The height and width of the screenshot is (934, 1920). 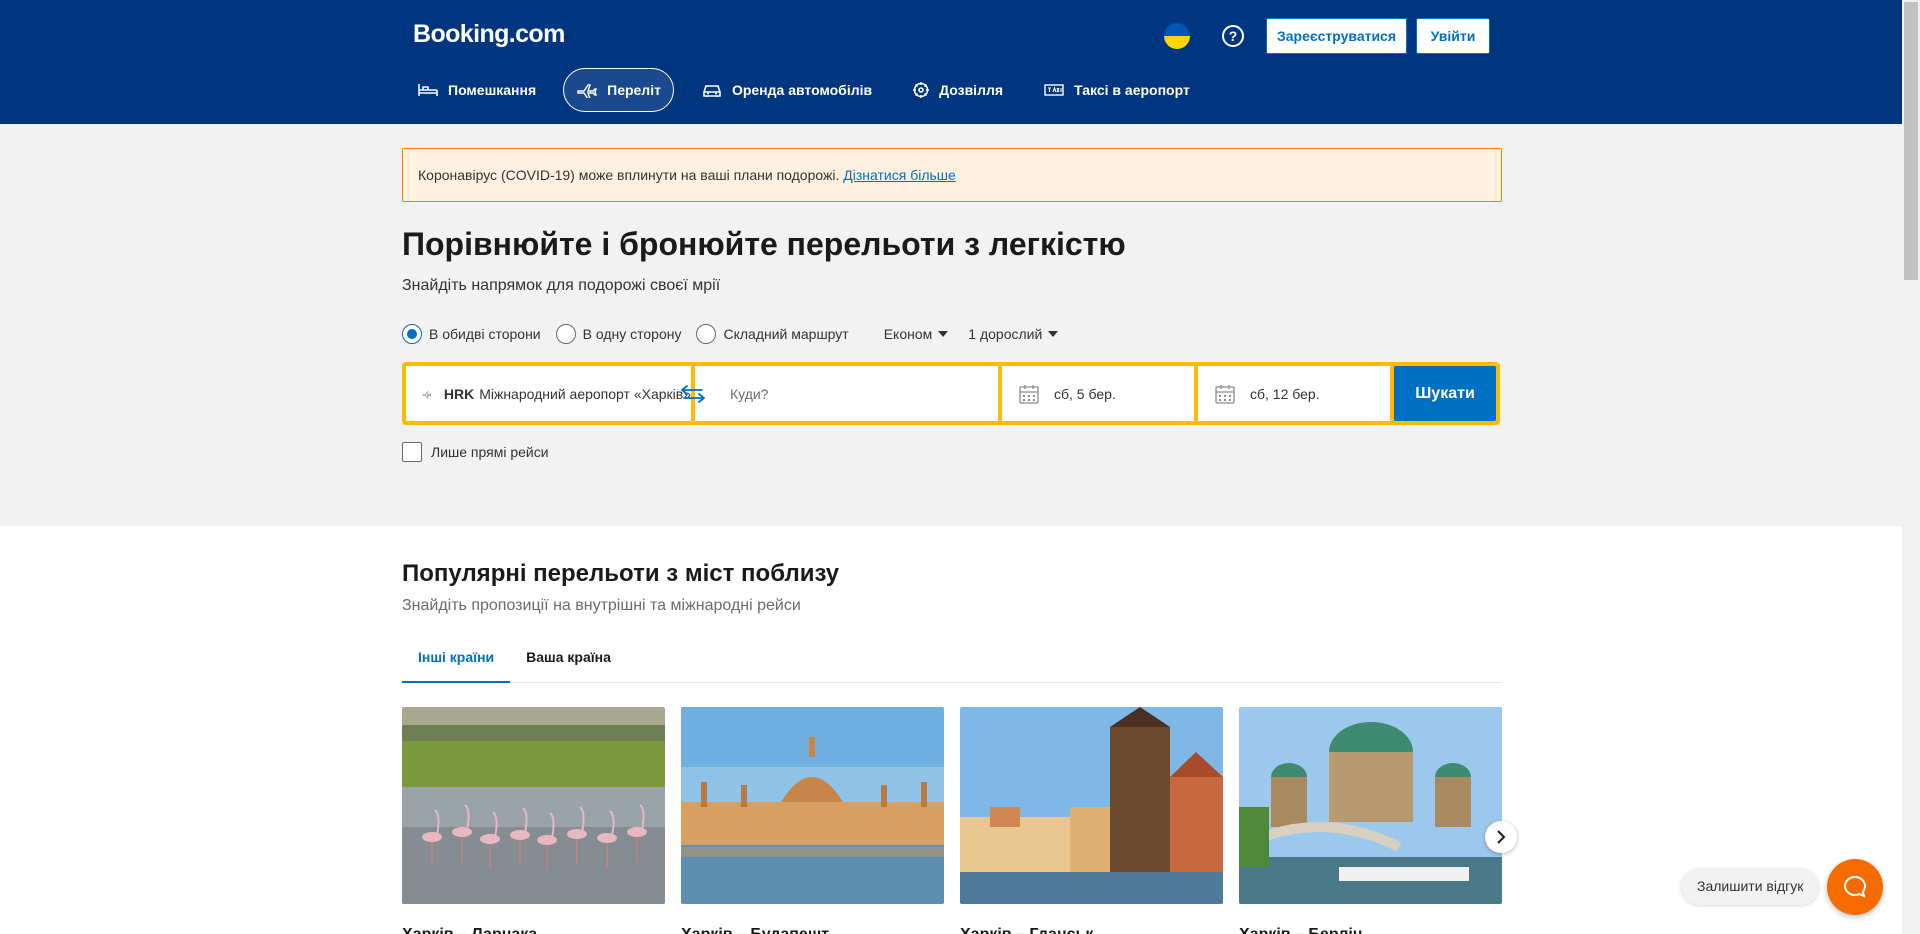 I want to click on register-button: Зареєструватися, so click(x=1336, y=36).